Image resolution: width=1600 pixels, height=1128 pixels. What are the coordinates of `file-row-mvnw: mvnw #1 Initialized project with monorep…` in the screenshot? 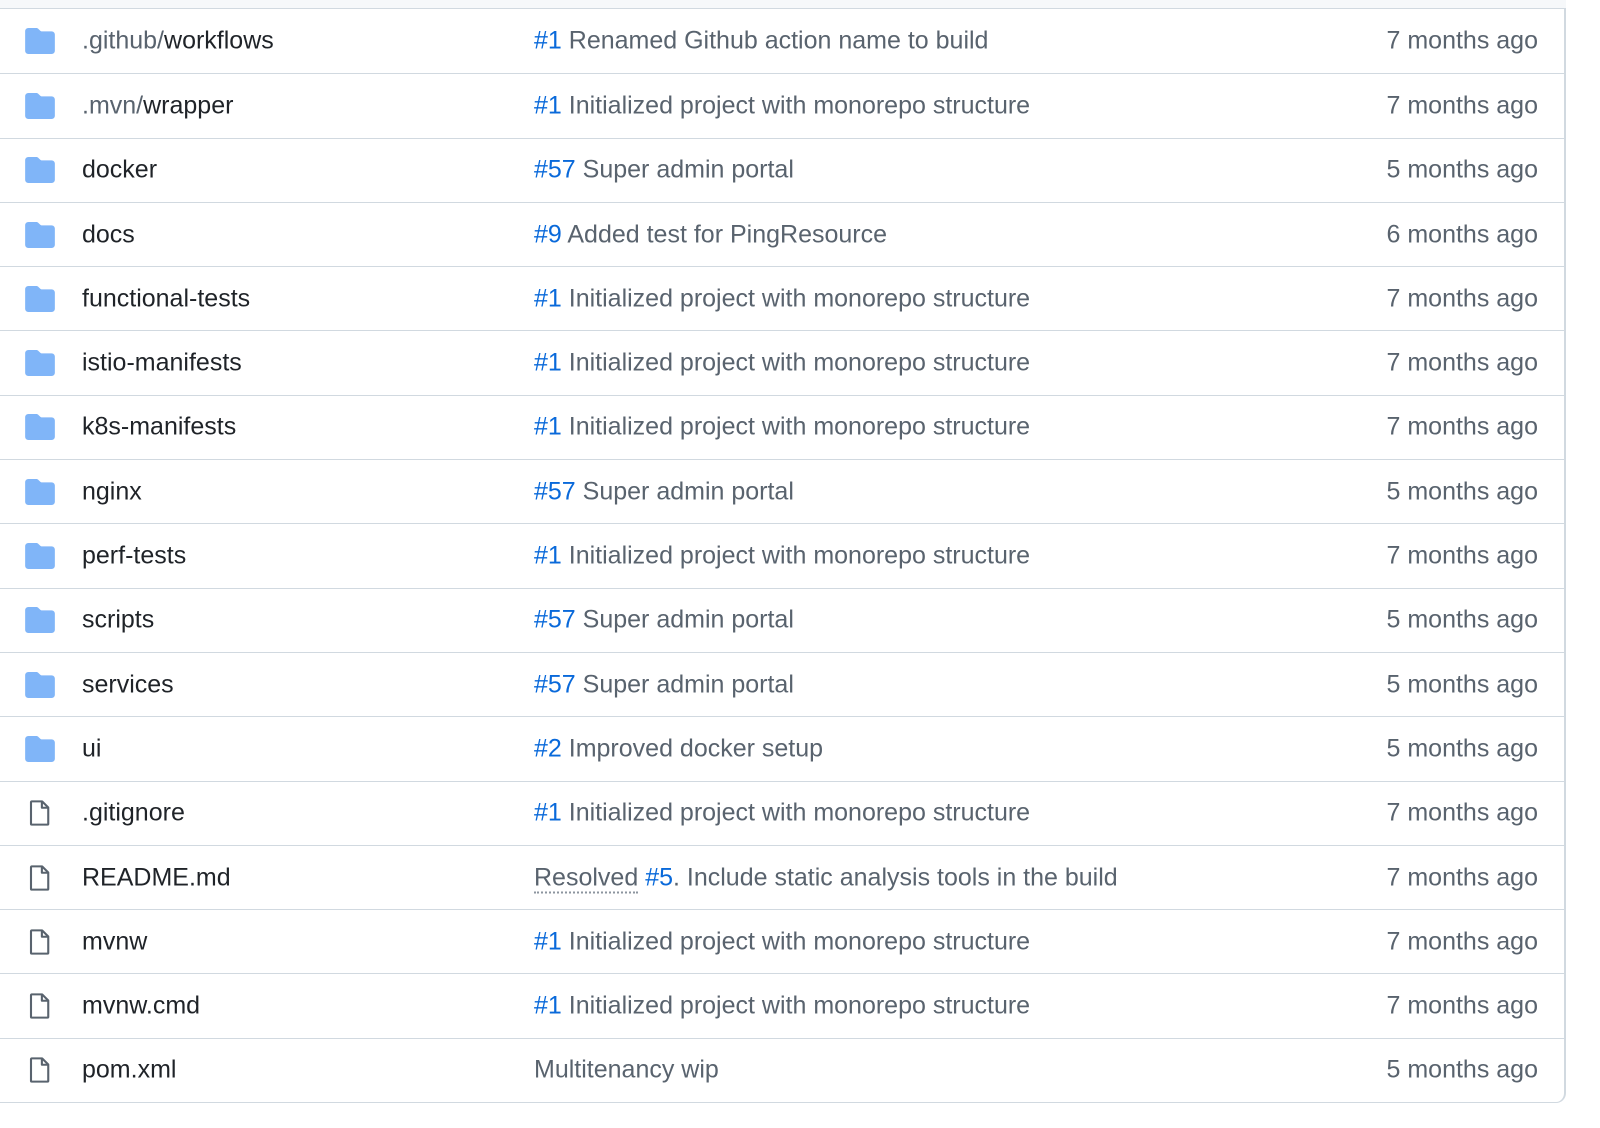 It's located at (782, 941).